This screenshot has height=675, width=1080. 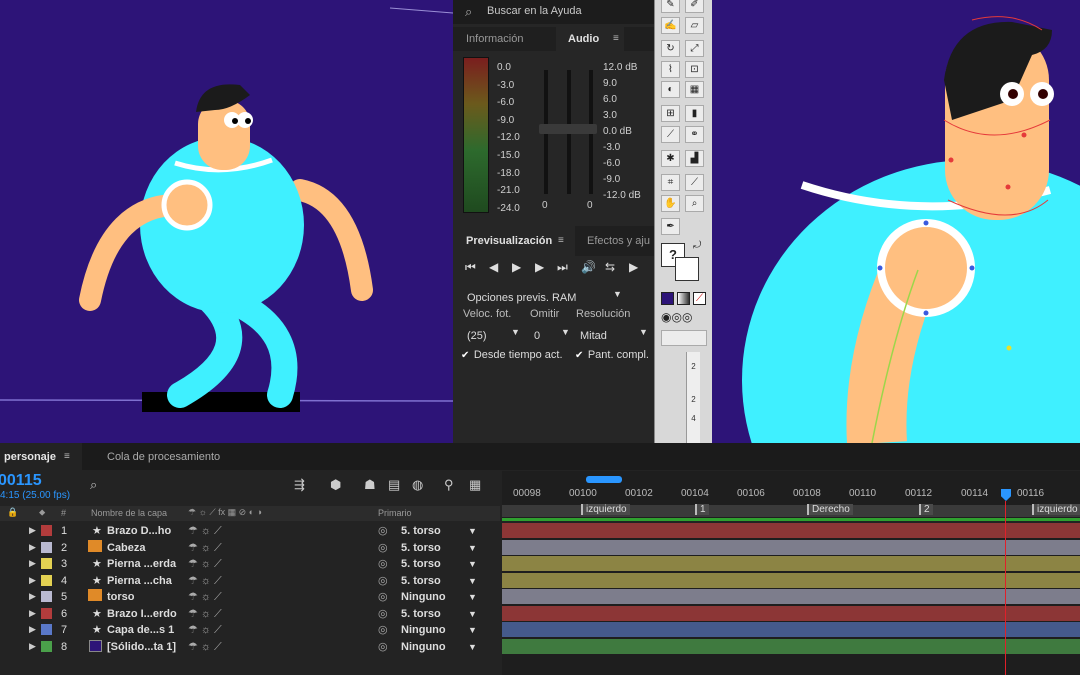 I want to click on layer-row: ▶ 6 ★ Brazo I...erdo ☂ ☼ ⟋ ◎ 5. torso ▼, so click(x=250, y=614).